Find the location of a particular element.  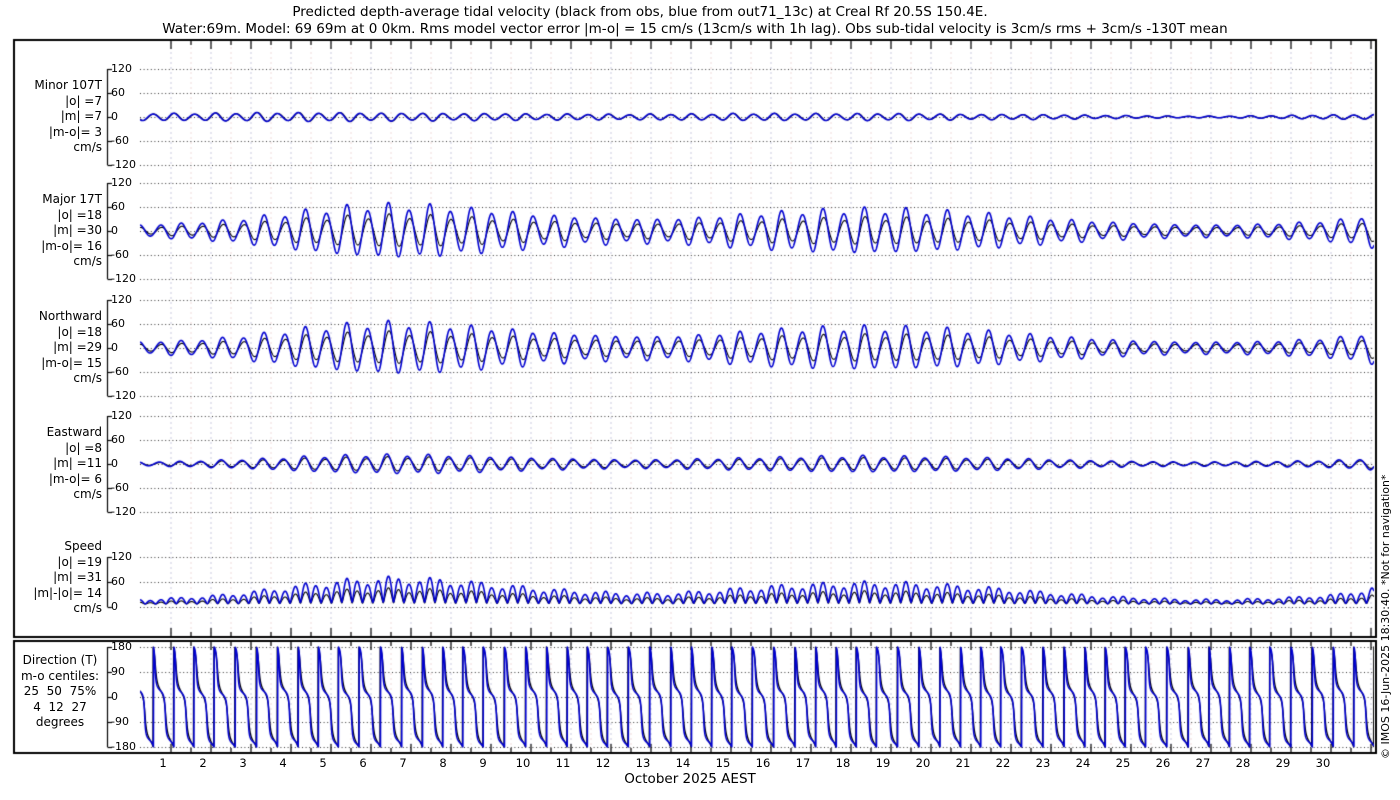

x-tick-label: 25 is located at coordinates (1123, 763).